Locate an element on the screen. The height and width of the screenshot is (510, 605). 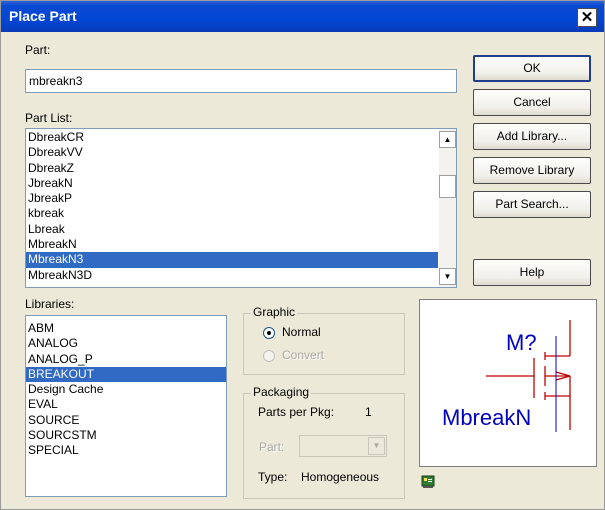
normal-radio-label: Normal is located at coordinates (301, 332).